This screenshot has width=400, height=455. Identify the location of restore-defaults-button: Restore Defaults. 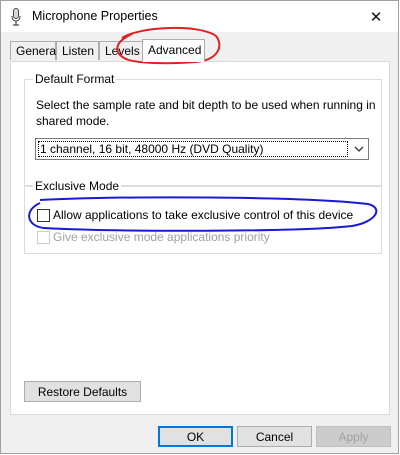
(82, 391).